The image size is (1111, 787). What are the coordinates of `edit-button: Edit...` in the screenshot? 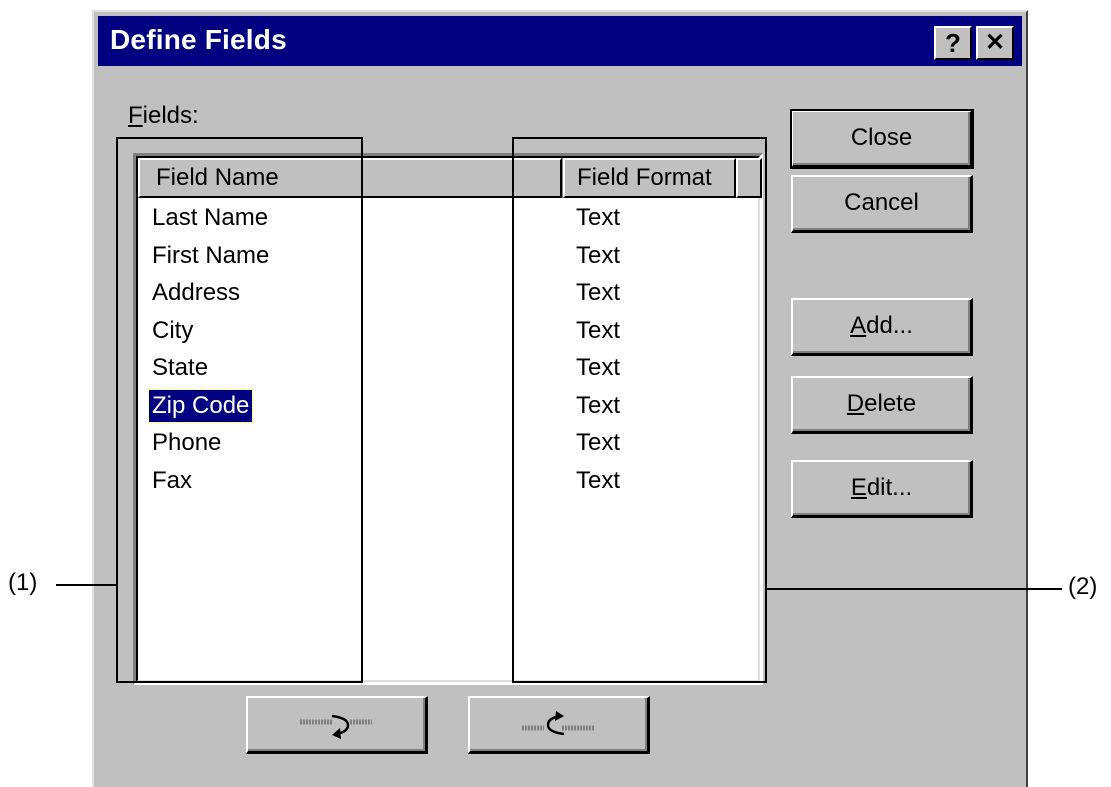 It's located at (882, 489).